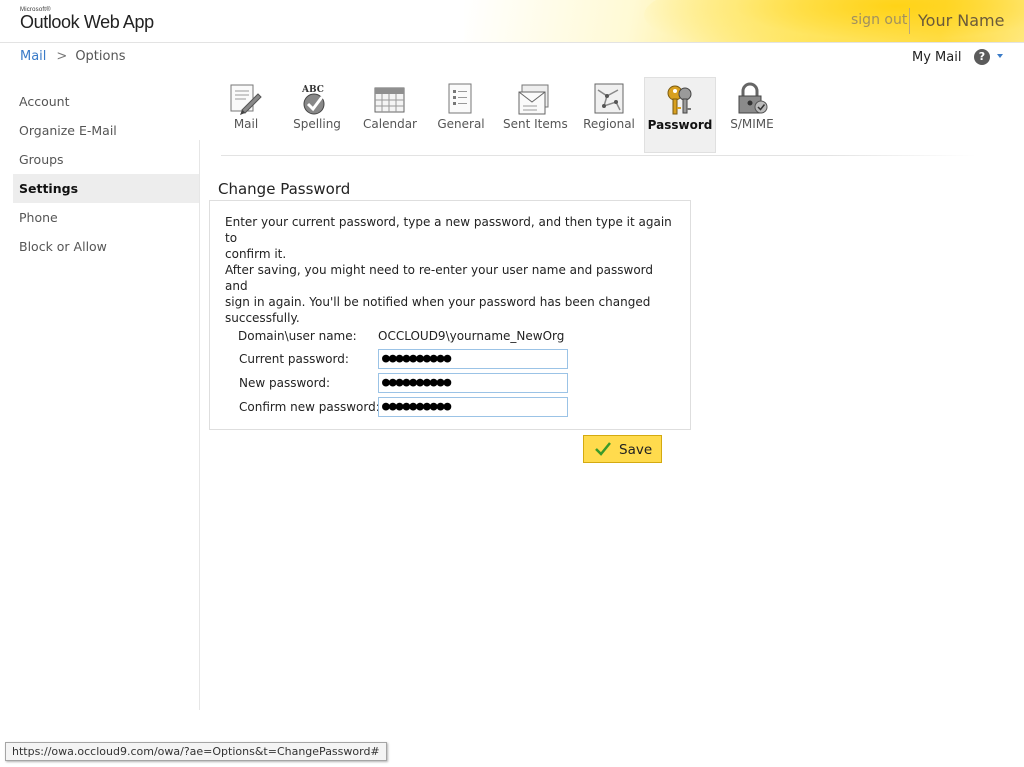 The width and height of the screenshot is (1024, 767). I want to click on tab-general: General, so click(461, 114).